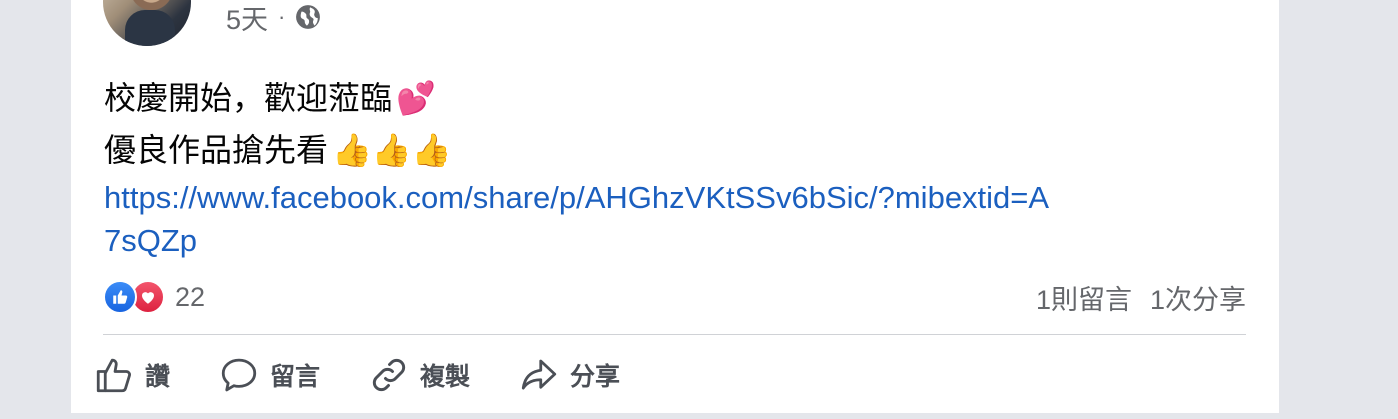 This screenshot has width=1398, height=419. Describe the element at coordinates (1084, 297) in the screenshot. I see `comment-count: 1則留言` at that location.